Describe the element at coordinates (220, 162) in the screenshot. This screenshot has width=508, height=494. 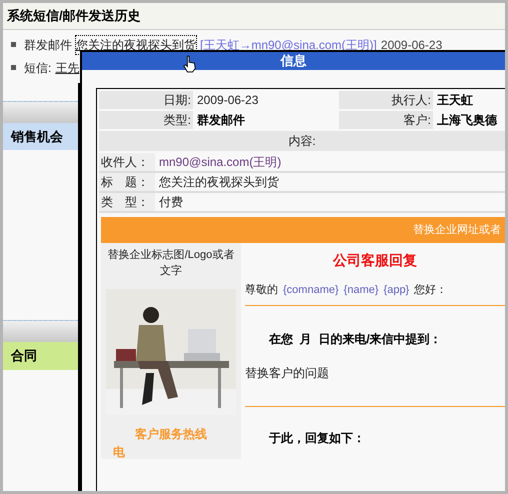
I see `meta-value: mn90@sina.com(王明)` at that location.